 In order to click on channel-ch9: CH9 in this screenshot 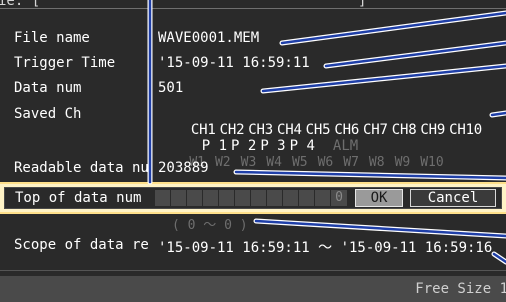, I will do `click(433, 130)`.